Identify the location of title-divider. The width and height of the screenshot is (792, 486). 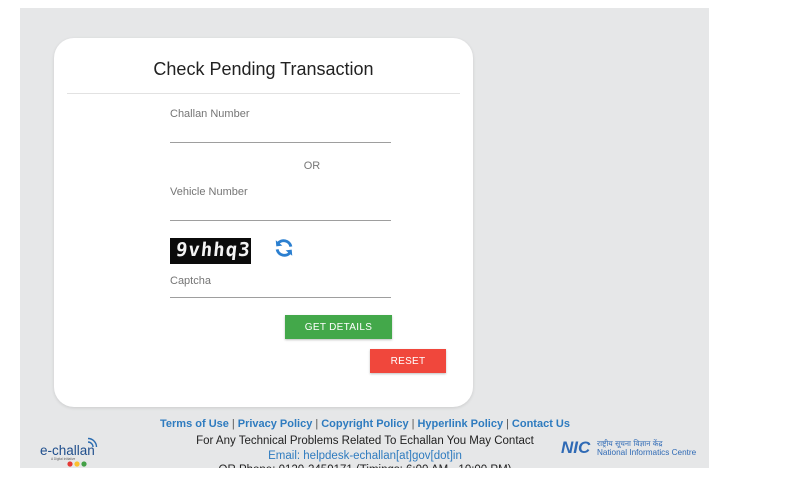
(263, 93).